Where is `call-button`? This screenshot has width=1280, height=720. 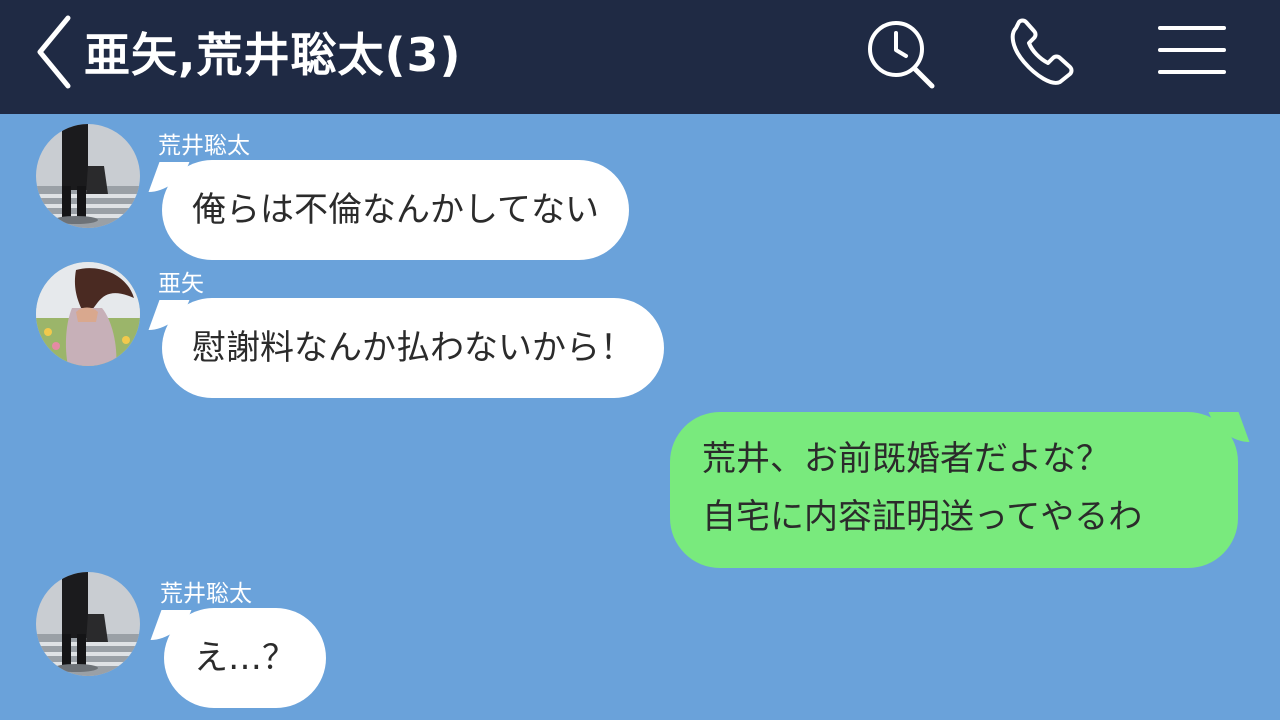 call-button is located at coordinates (1042, 54).